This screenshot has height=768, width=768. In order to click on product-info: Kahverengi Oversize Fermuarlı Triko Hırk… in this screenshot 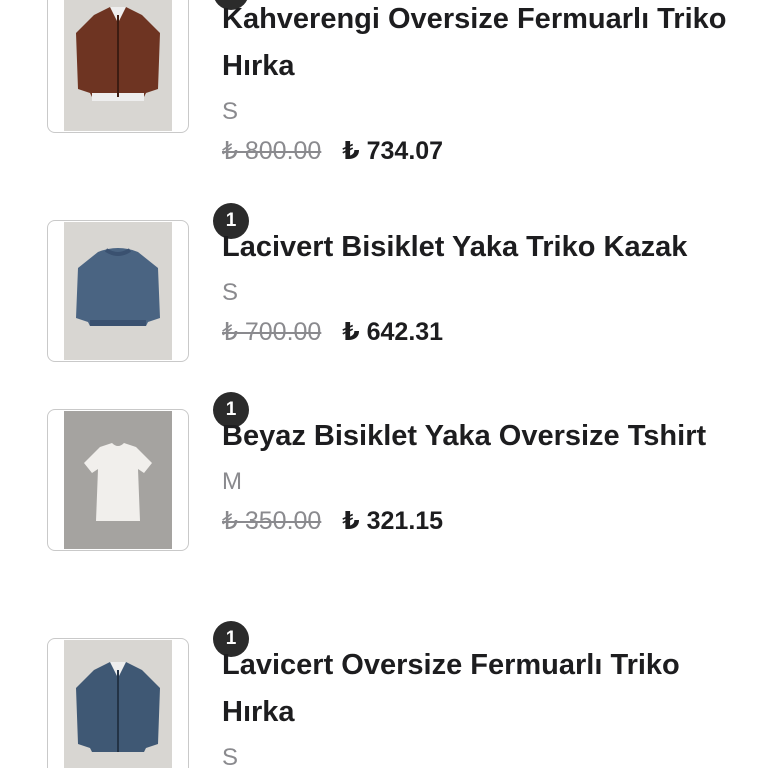, I will do `click(482, 84)`.